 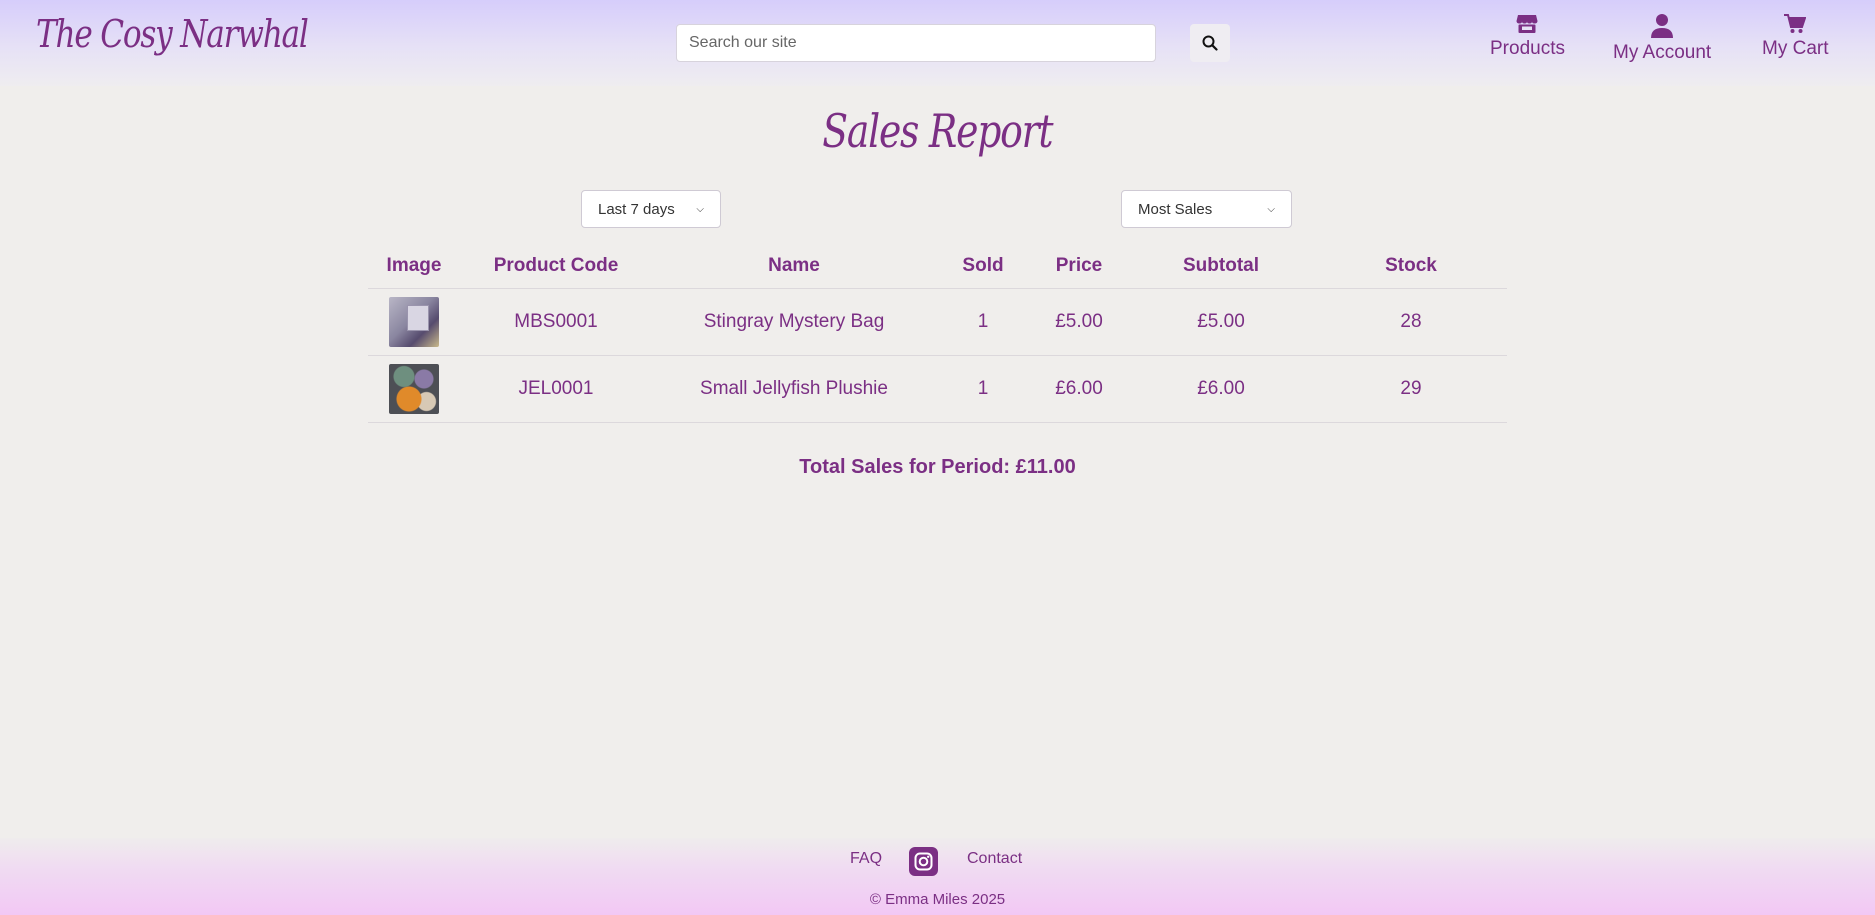 I want to click on header-image: Image, so click(x=414, y=265).